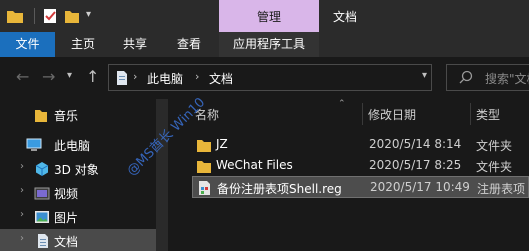  I want to click on nav-item-pictures: › 图片, so click(78, 217).